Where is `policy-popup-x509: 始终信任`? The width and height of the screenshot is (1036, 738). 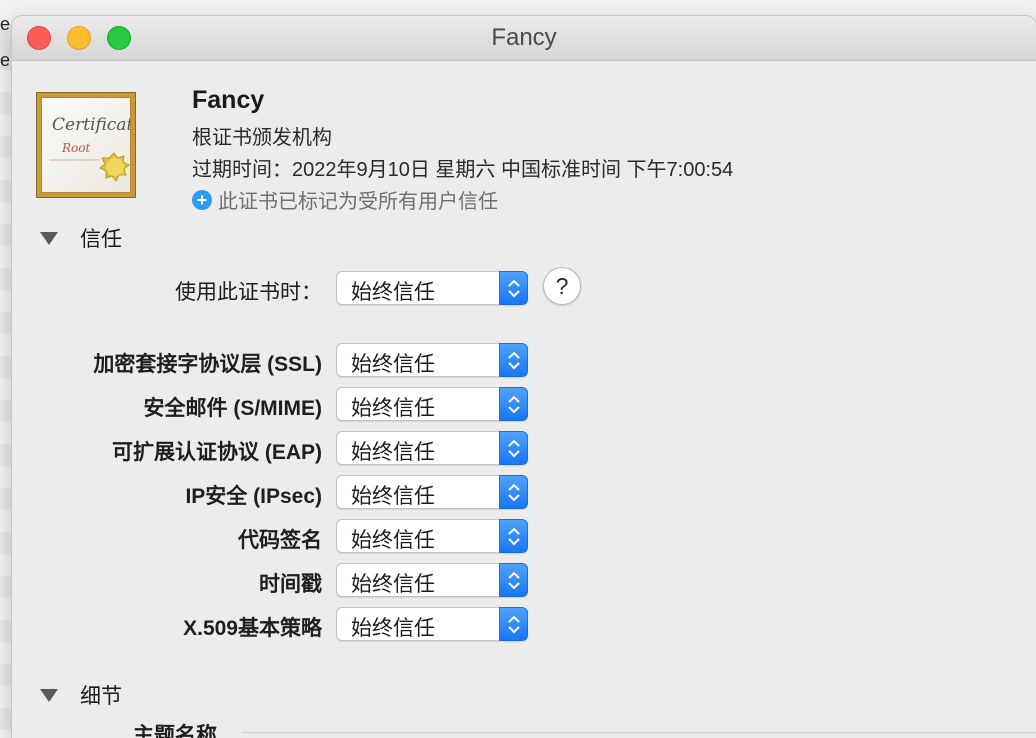 policy-popup-x509: 始终信任 is located at coordinates (432, 624).